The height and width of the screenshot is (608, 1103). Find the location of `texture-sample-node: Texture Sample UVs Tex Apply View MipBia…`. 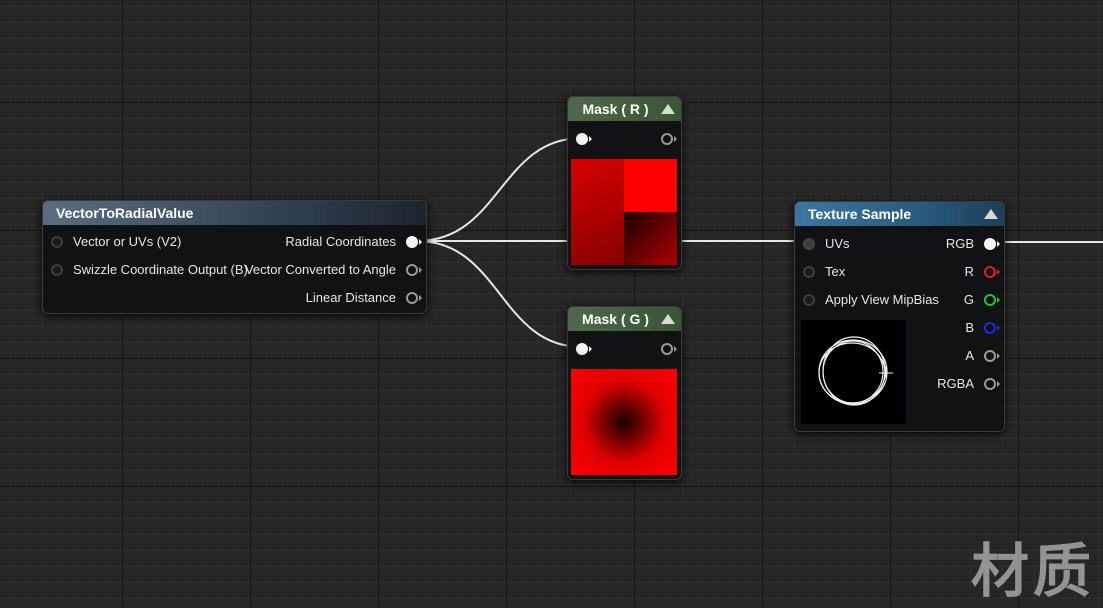

texture-sample-node: Texture Sample UVs Tex Apply View MipBia… is located at coordinates (899, 316).